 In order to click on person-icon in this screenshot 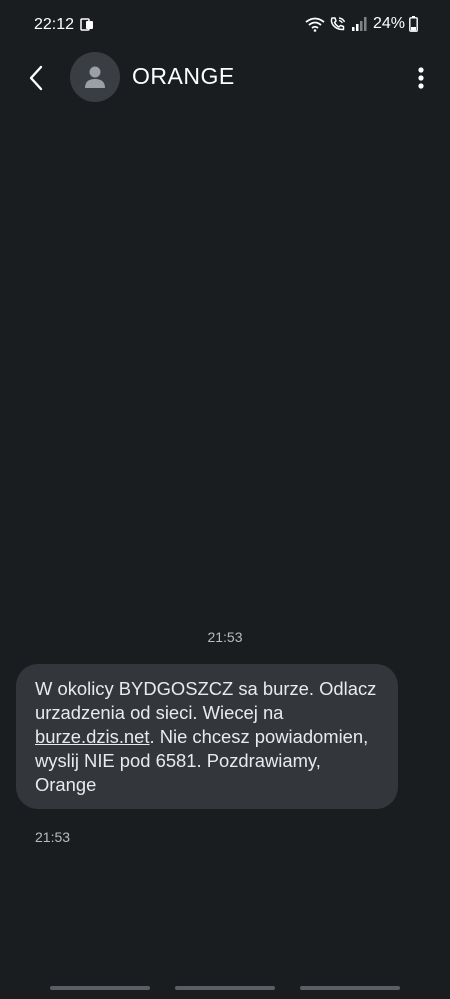, I will do `click(95, 77)`.